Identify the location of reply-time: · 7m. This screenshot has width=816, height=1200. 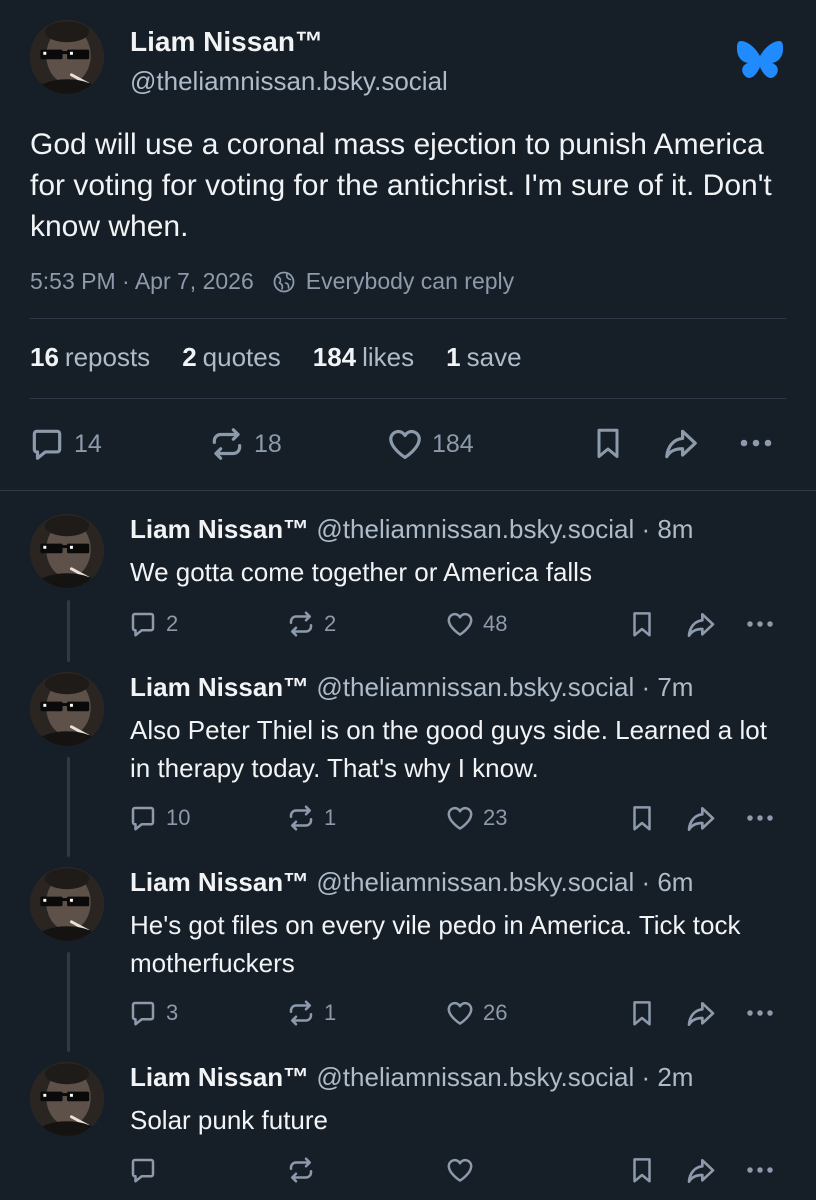
(664, 687).